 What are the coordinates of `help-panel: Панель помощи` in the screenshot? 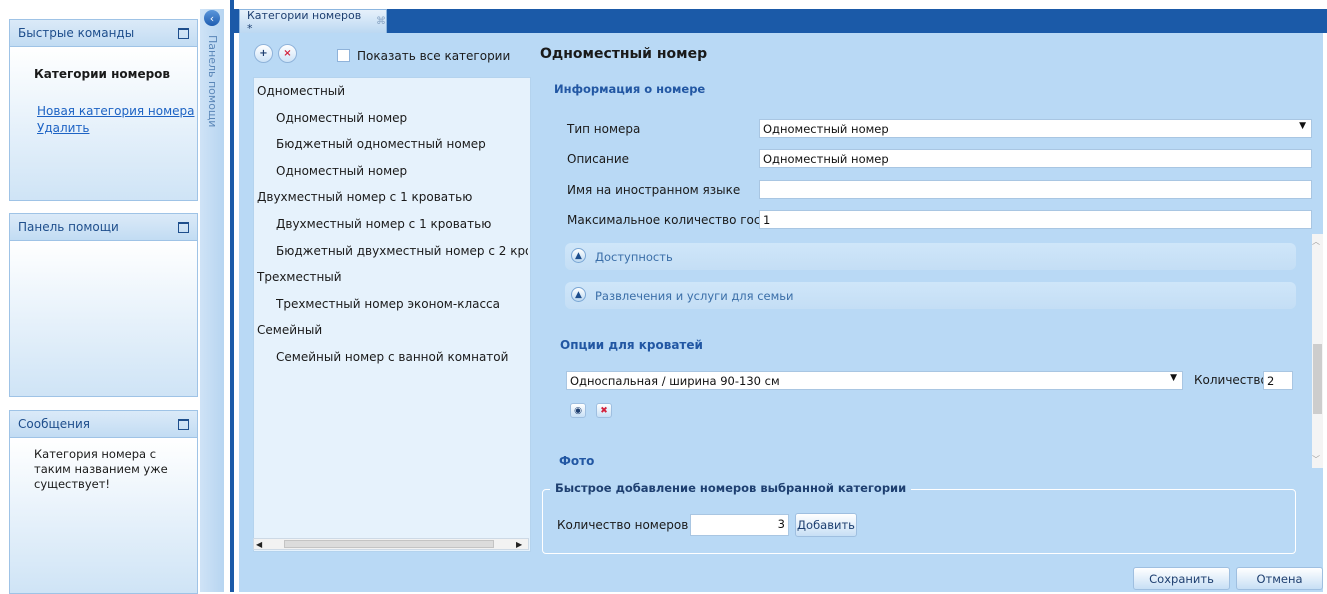 It's located at (103, 305).